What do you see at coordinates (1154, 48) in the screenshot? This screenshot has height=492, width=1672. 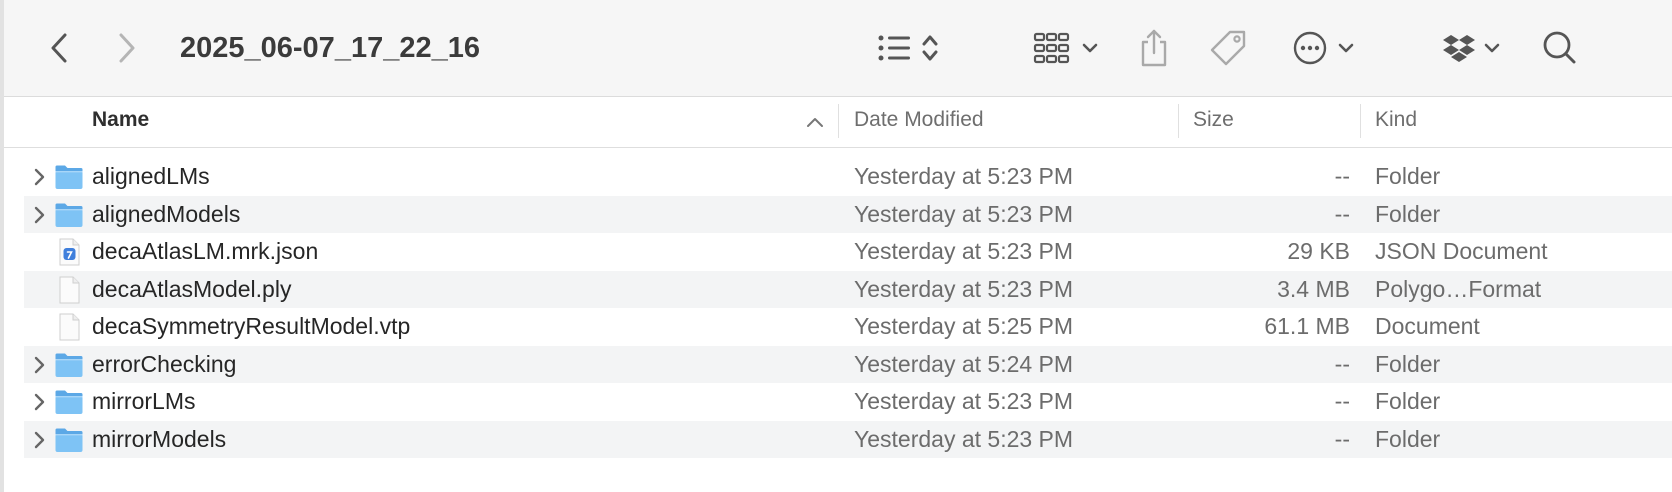 I see `share-icon` at bounding box center [1154, 48].